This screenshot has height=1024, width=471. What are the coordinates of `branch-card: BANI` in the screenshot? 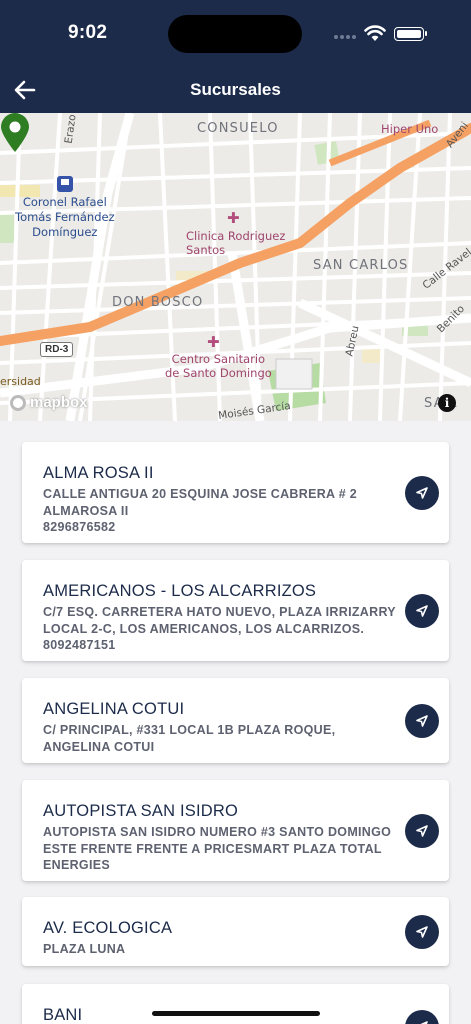 It's located at (235, 1004).